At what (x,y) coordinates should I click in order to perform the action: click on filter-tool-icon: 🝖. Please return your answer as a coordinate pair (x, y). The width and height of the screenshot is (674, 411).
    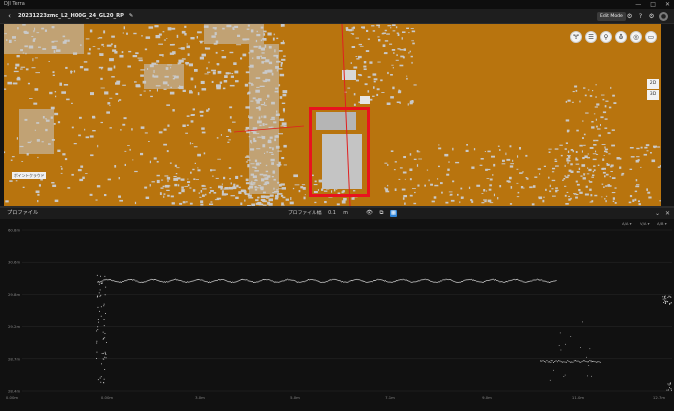
    Looking at the image, I should click on (576, 37).